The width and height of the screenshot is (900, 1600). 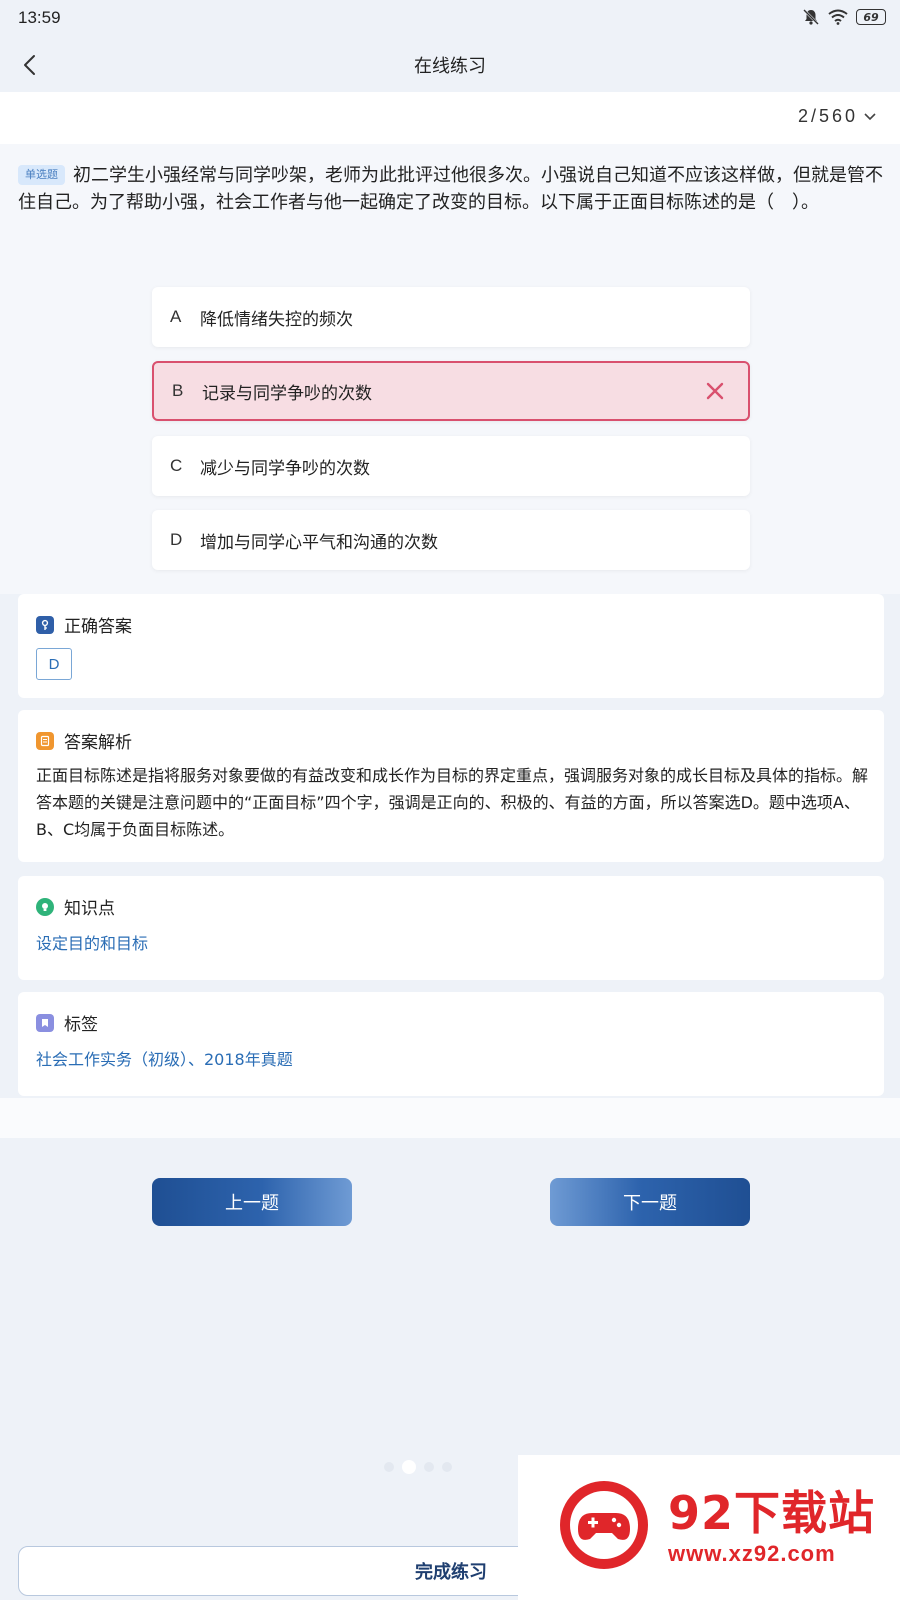 I want to click on correct-answer-card: 正确答案 D, so click(x=451, y=646).